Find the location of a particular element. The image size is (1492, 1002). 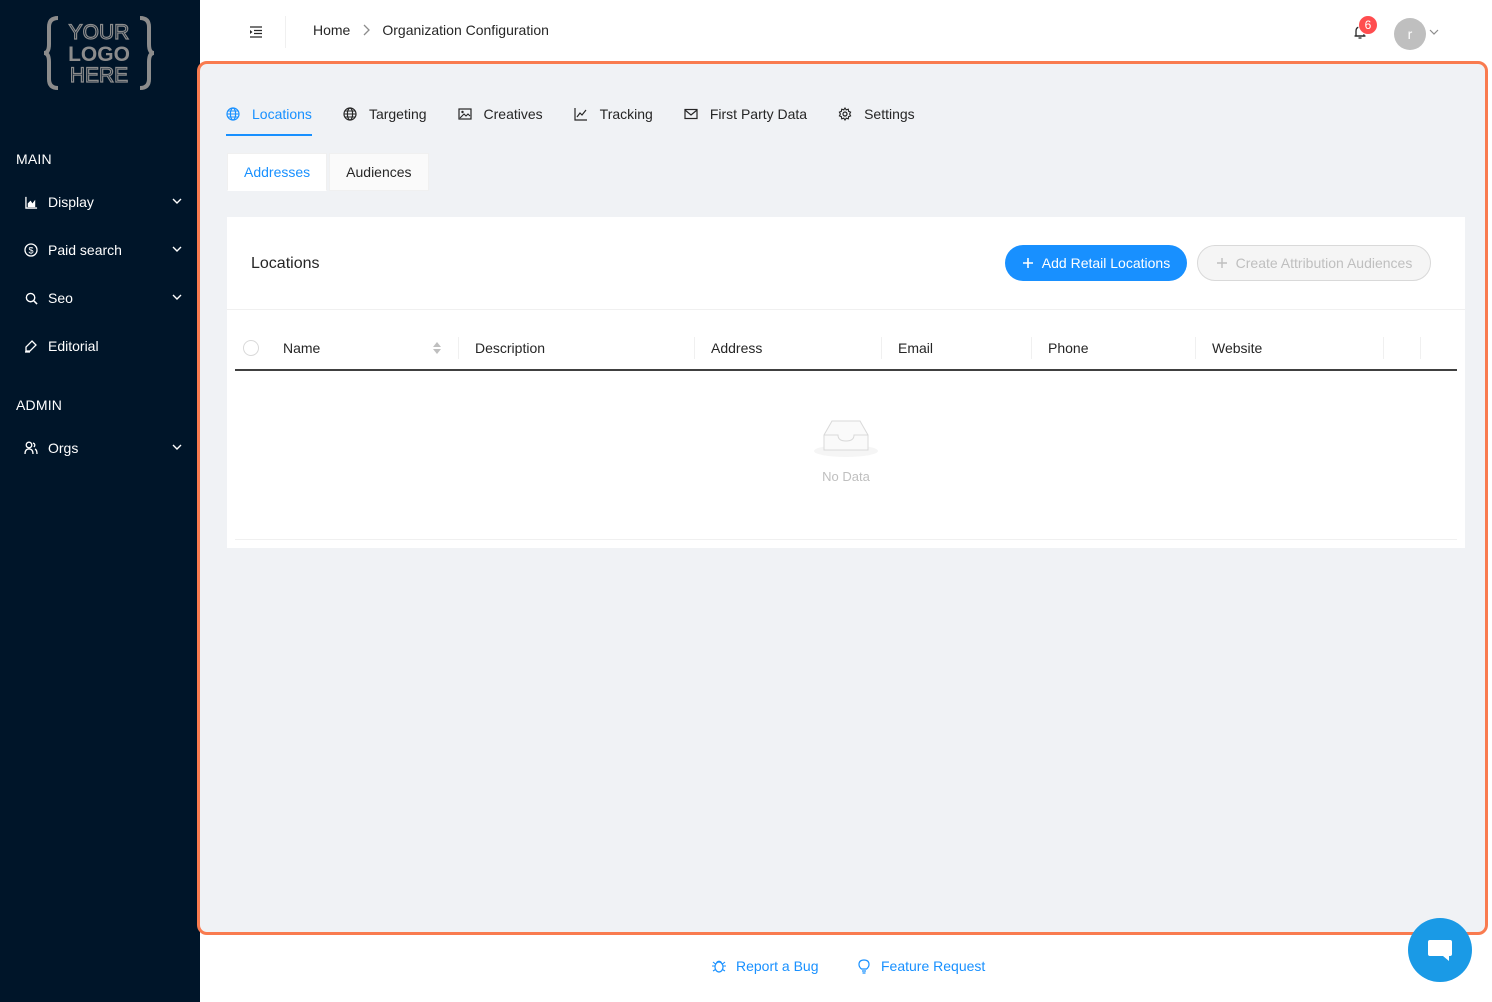

sidebar-item-editorial: Editorial is located at coordinates (100, 346).